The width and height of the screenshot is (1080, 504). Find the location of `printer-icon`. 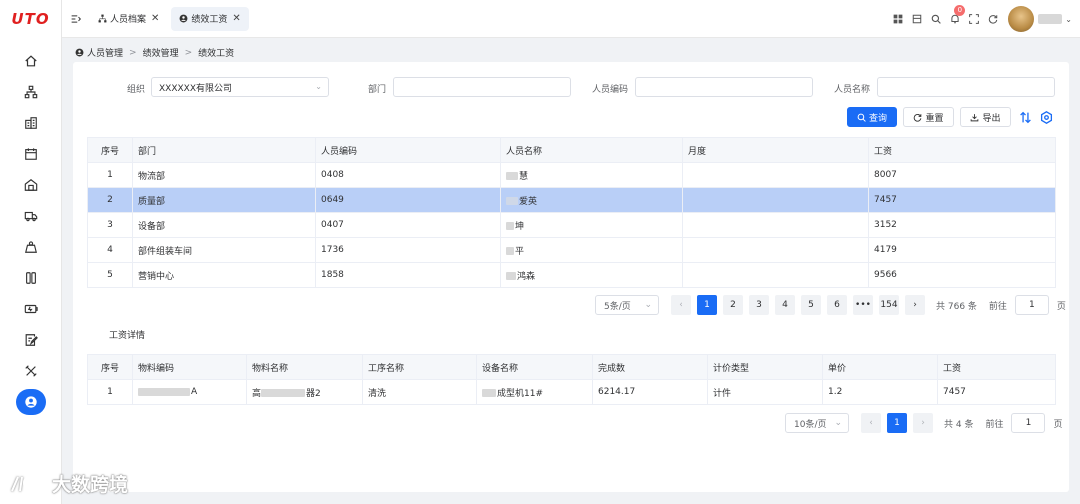

printer-icon is located at coordinates (916, 19).